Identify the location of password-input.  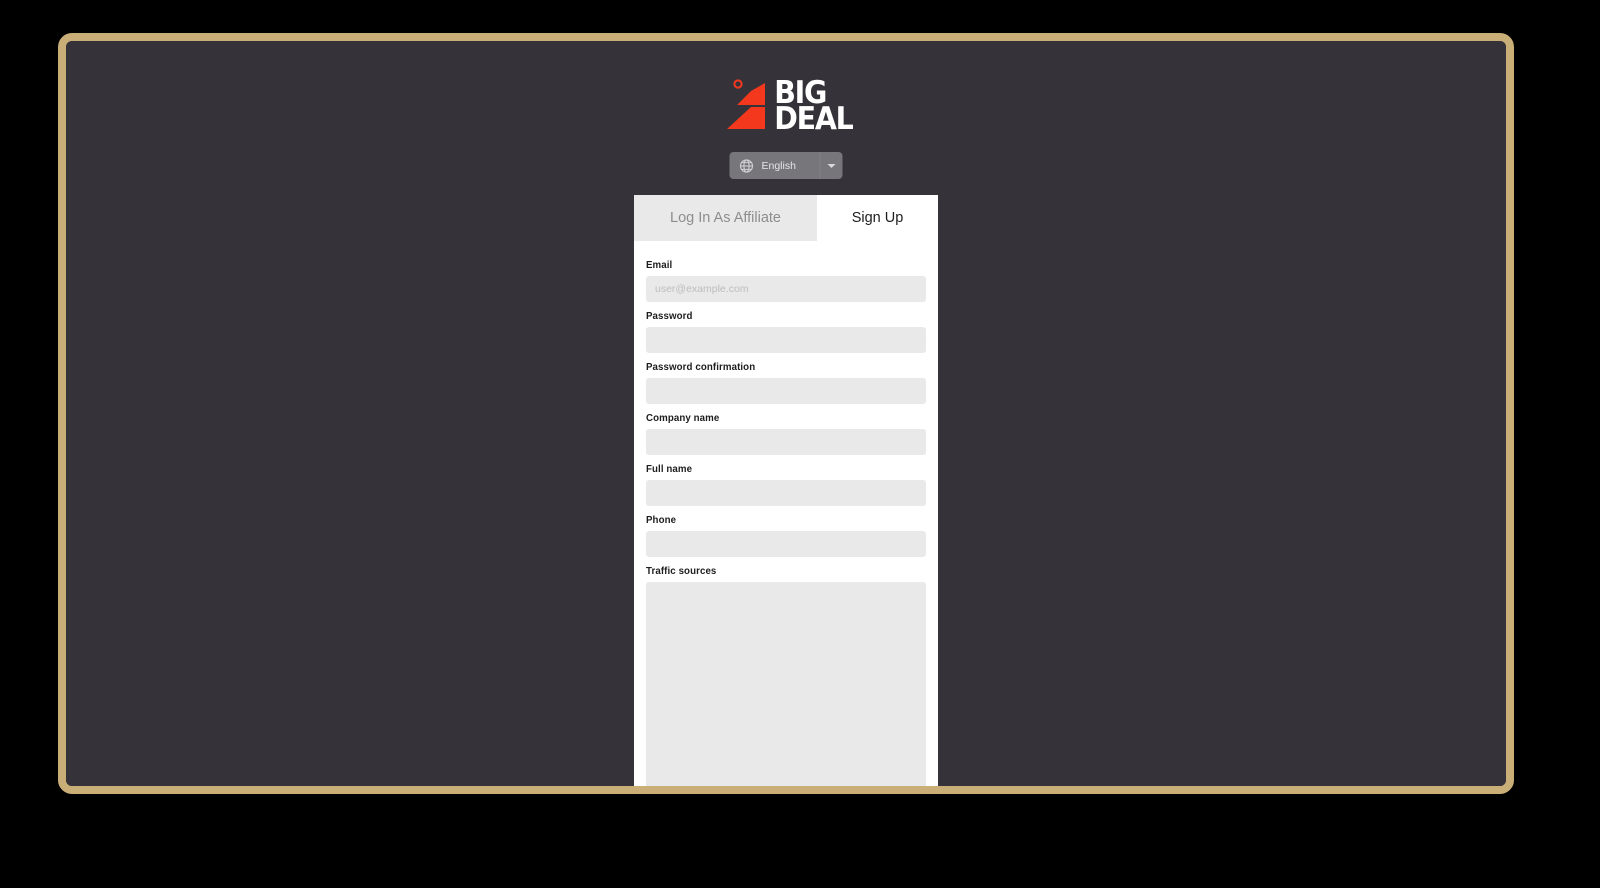
(786, 340).